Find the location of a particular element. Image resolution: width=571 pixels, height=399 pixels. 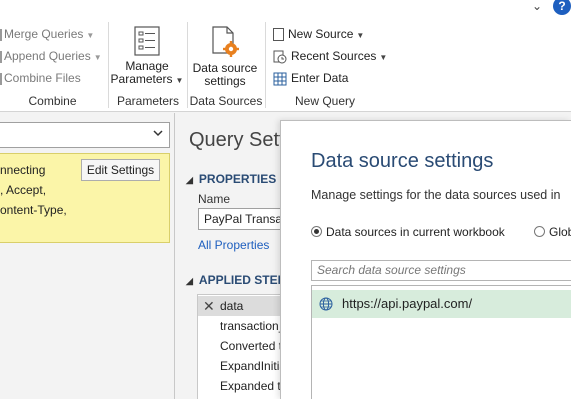

combine-files-label: Combine Files is located at coordinates (42, 78).